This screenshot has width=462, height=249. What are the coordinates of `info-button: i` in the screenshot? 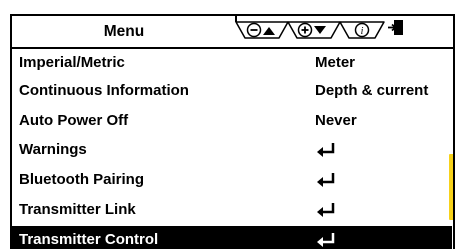 It's located at (362, 30).